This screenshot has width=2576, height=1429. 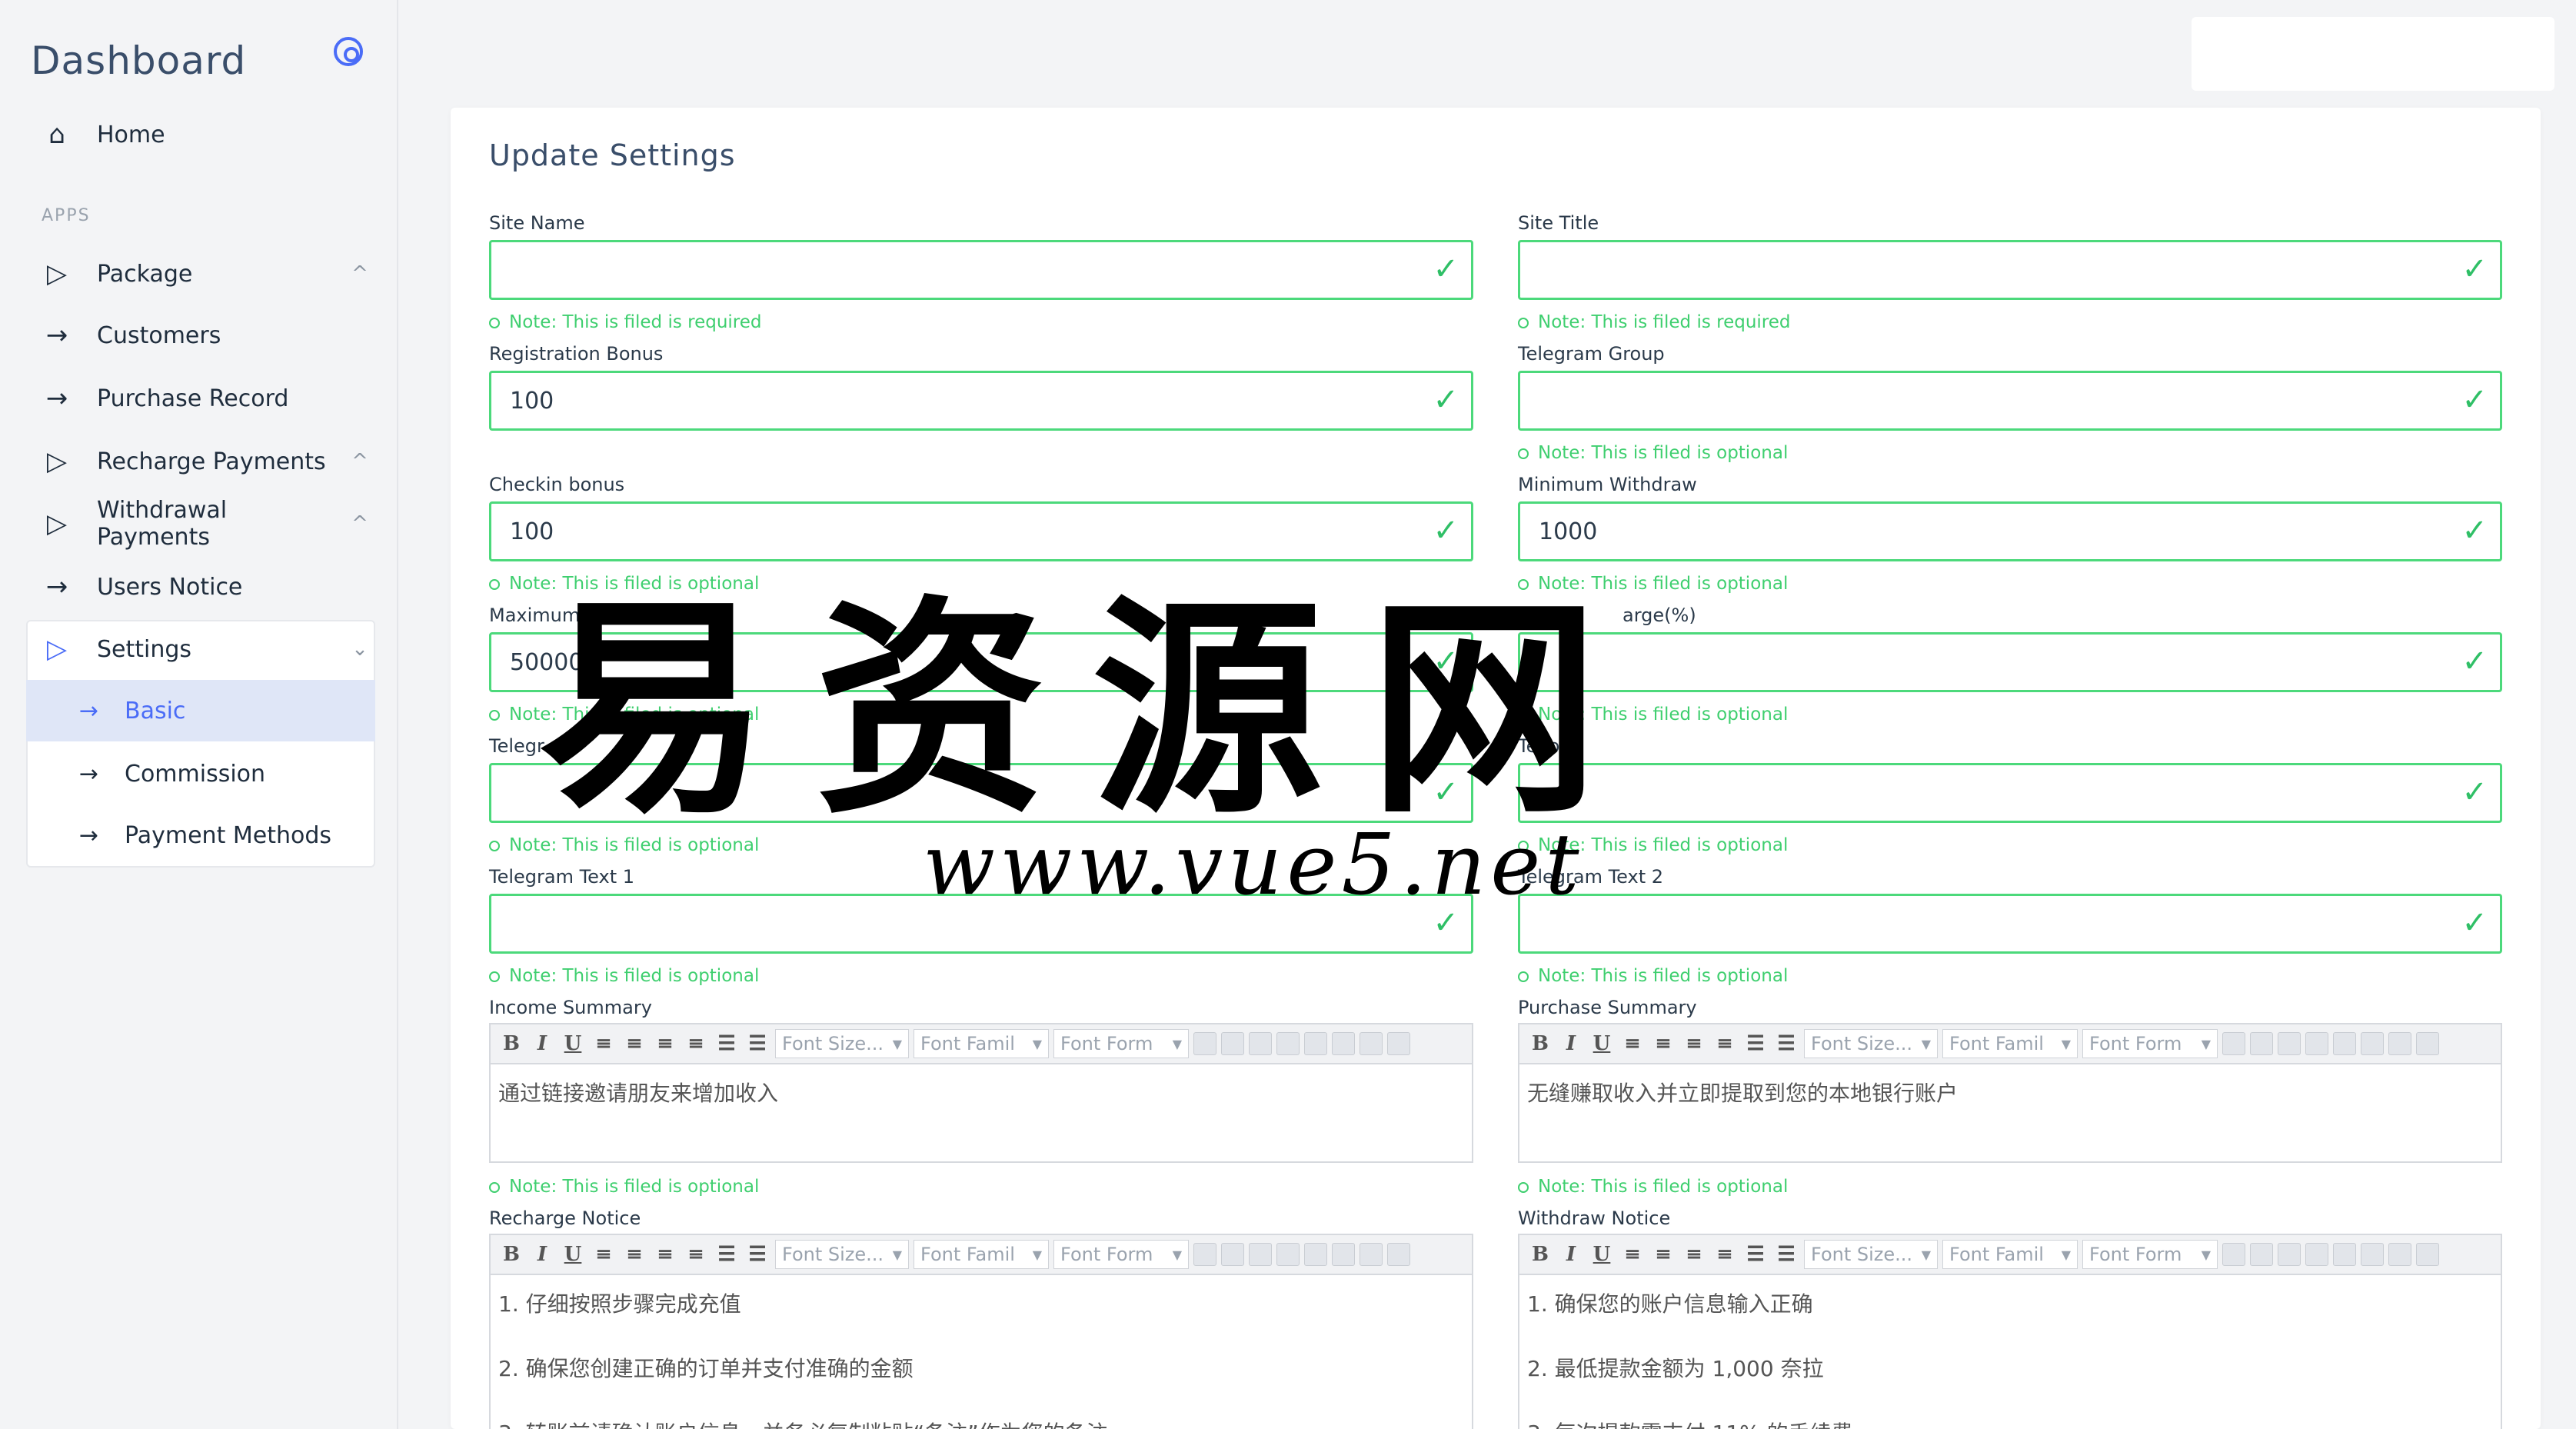 What do you see at coordinates (981, 662) in the screenshot?
I see `maximum-withdraw-input: 500000 ✓` at bounding box center [981, 662].